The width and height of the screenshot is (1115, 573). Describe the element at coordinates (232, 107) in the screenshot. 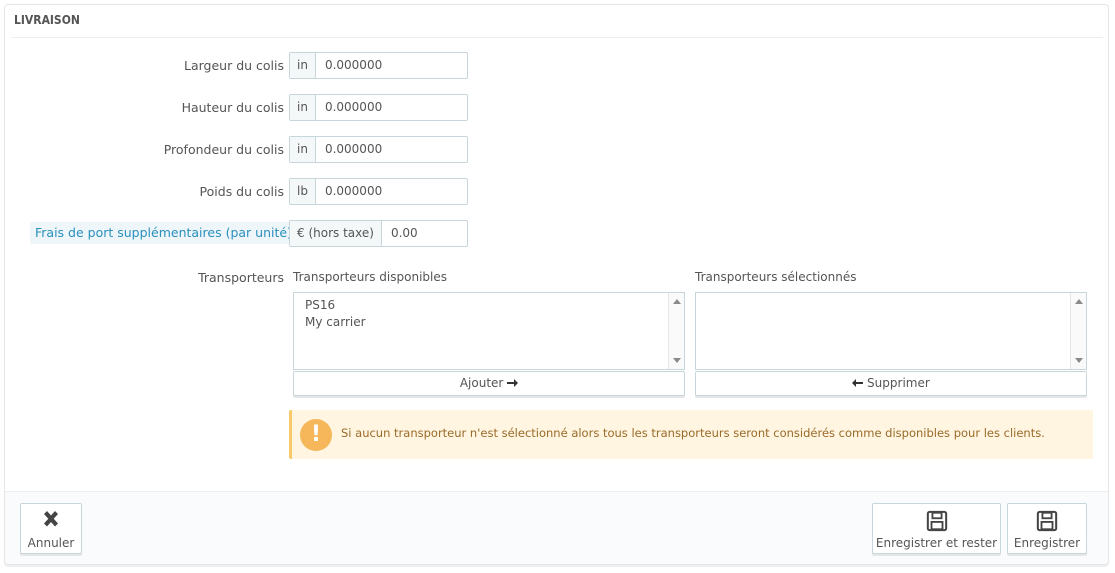

I see `field-label: Hauteur du colis` at that location.